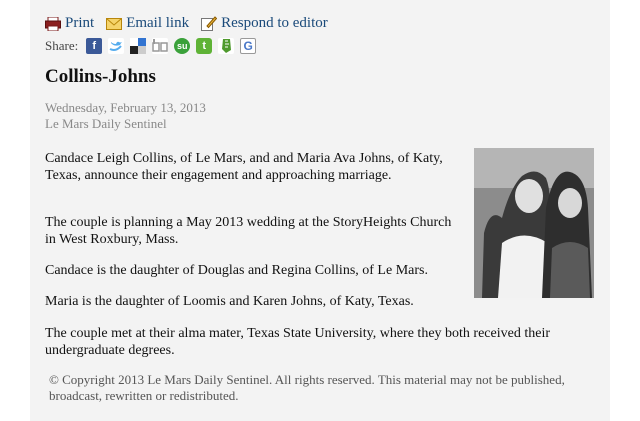 This screenshot has height=421, width=640. What do you see at coordinates (182, 46) in the screenshot?
I see `stumbleupon-icon: su` at bounding box center [182, 46].